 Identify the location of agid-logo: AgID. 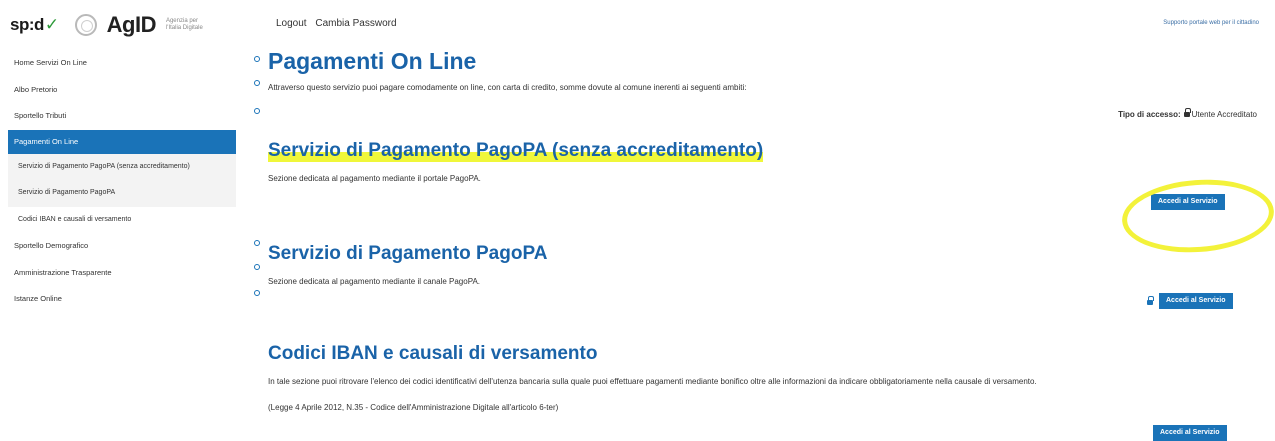
(131, 24).